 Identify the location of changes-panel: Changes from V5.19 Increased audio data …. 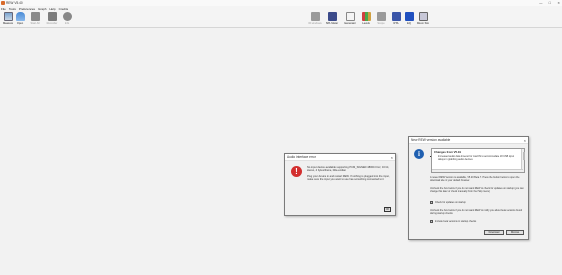
(478, 160).